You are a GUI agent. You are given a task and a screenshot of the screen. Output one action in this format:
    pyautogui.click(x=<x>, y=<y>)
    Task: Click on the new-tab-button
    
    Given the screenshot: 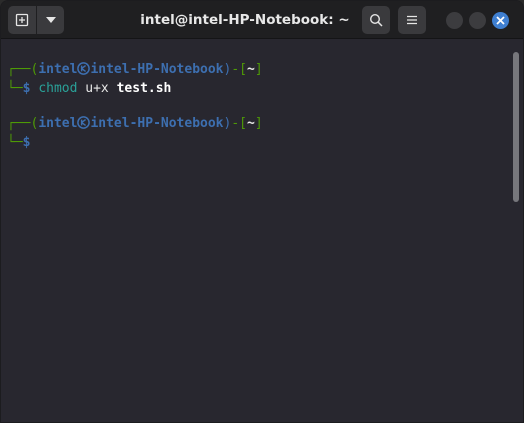 What is the action you would take?
    pyautogui.click(x=22, y=20)
    